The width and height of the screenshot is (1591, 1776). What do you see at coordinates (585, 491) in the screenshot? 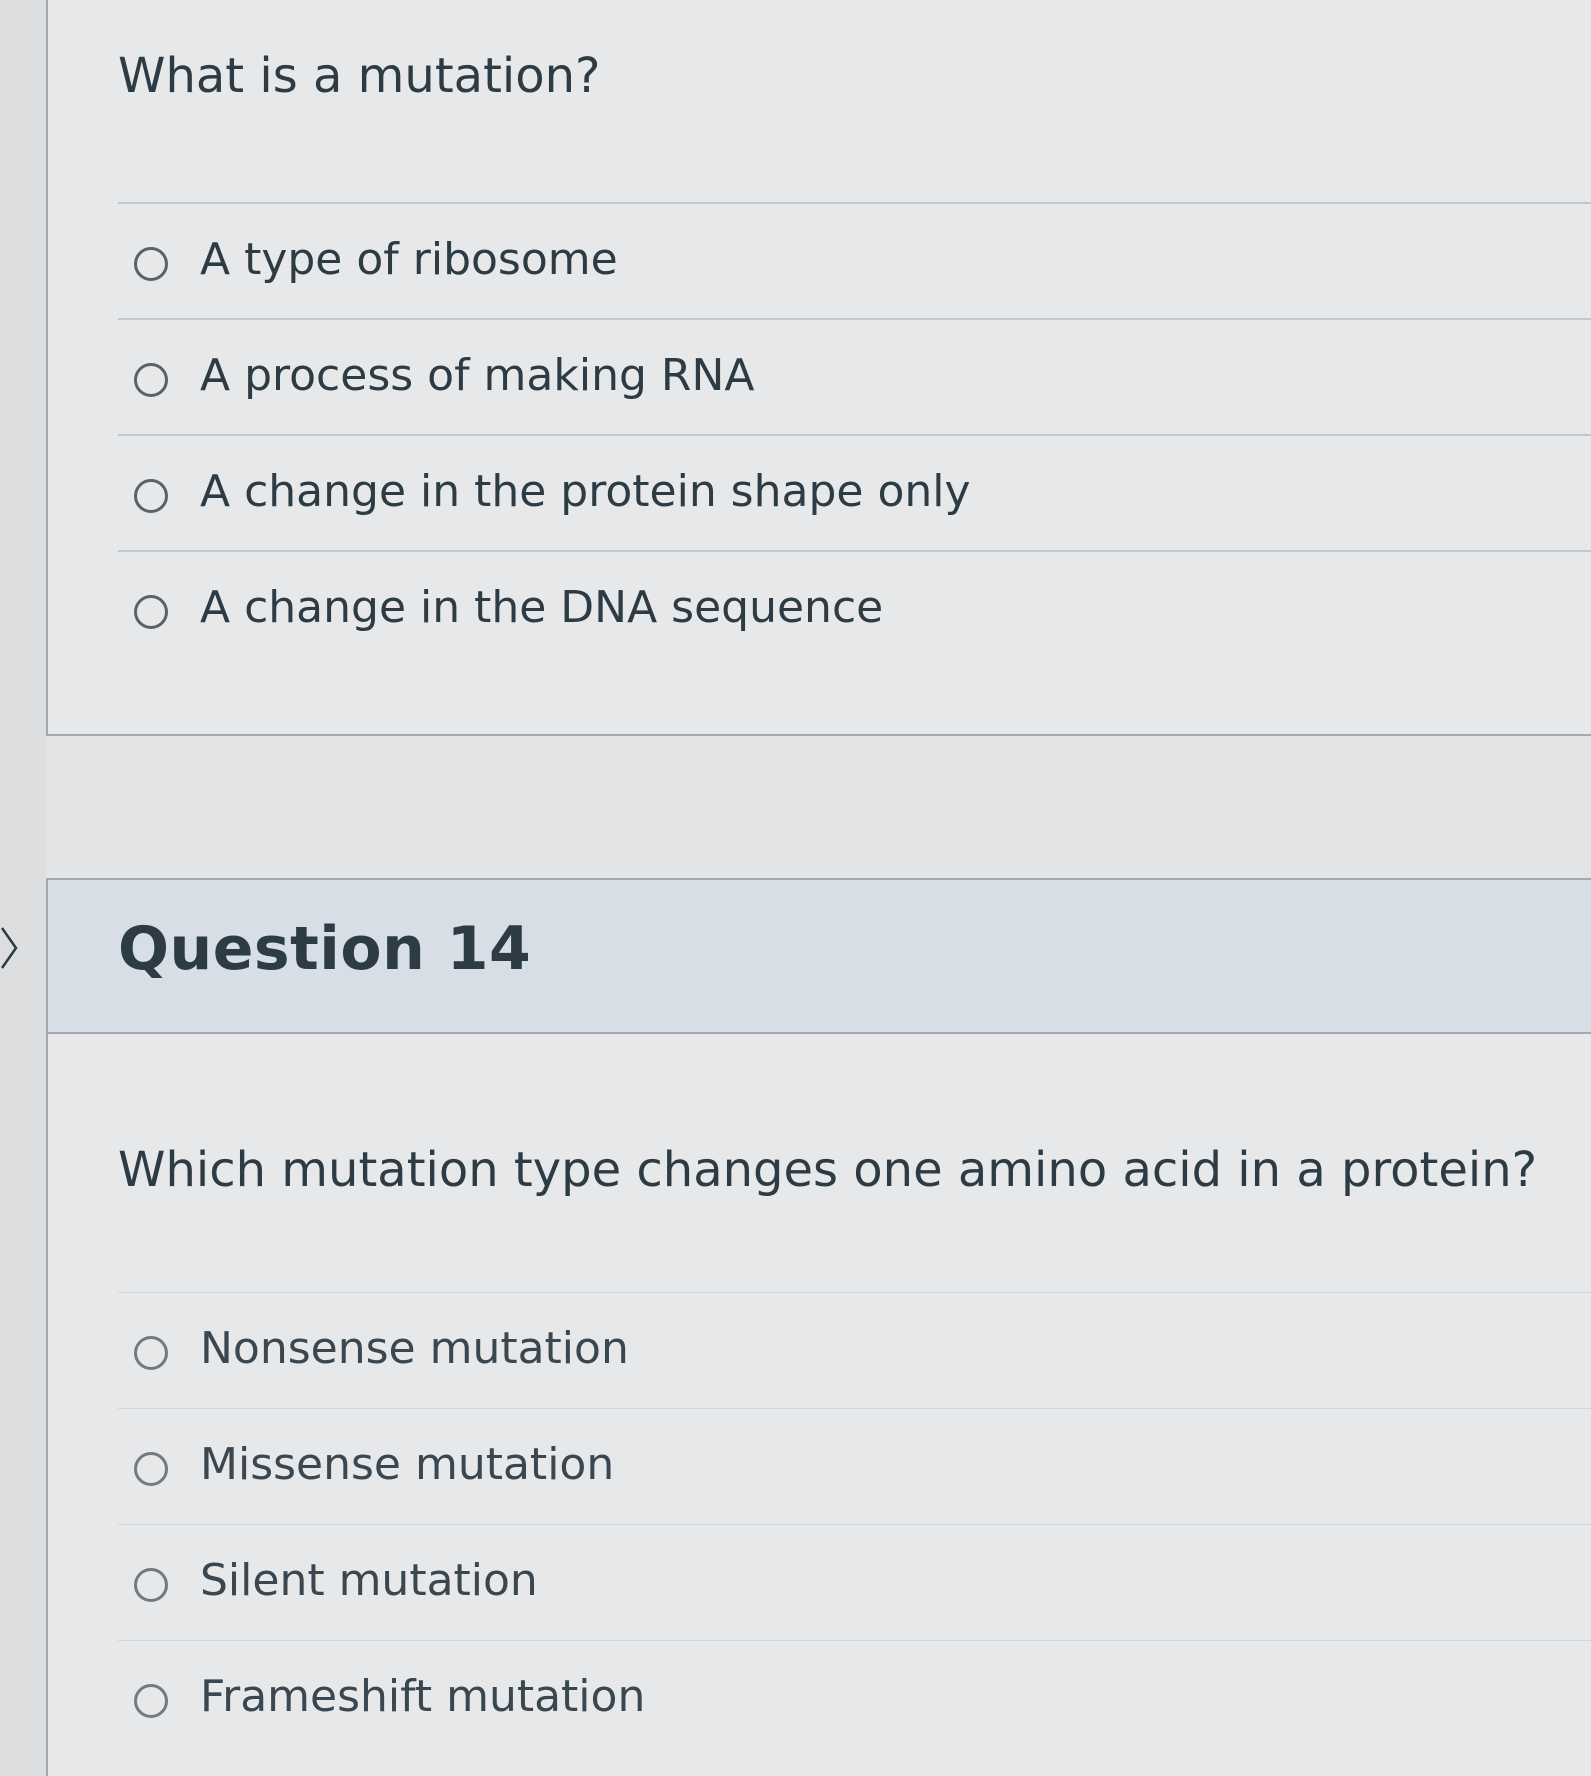
I see `answer-label: A change in the protein shape only` at bounding box center [585, 491].